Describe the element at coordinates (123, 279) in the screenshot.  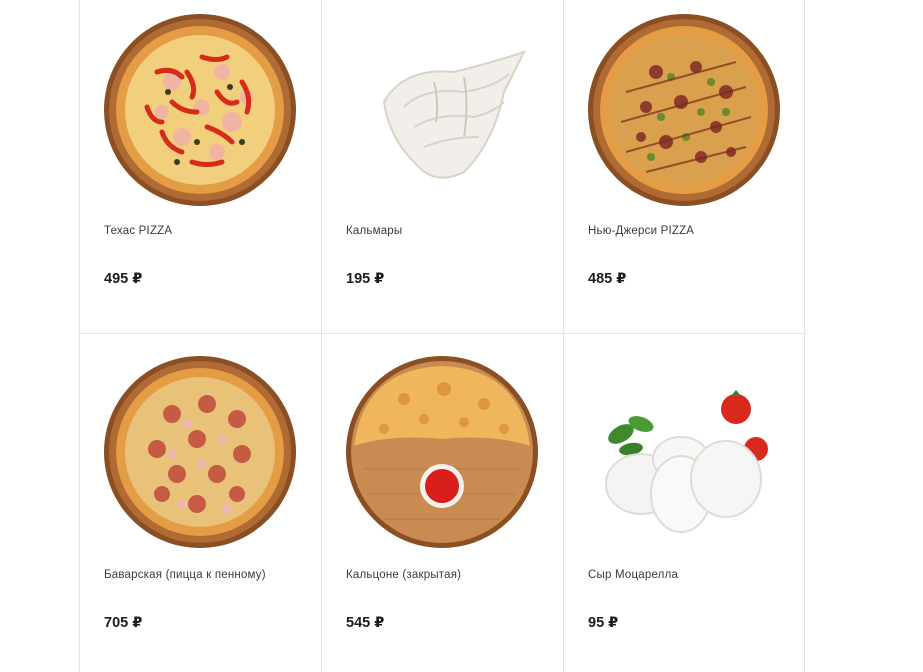
I see `product-price: 495 ₽` at that location.